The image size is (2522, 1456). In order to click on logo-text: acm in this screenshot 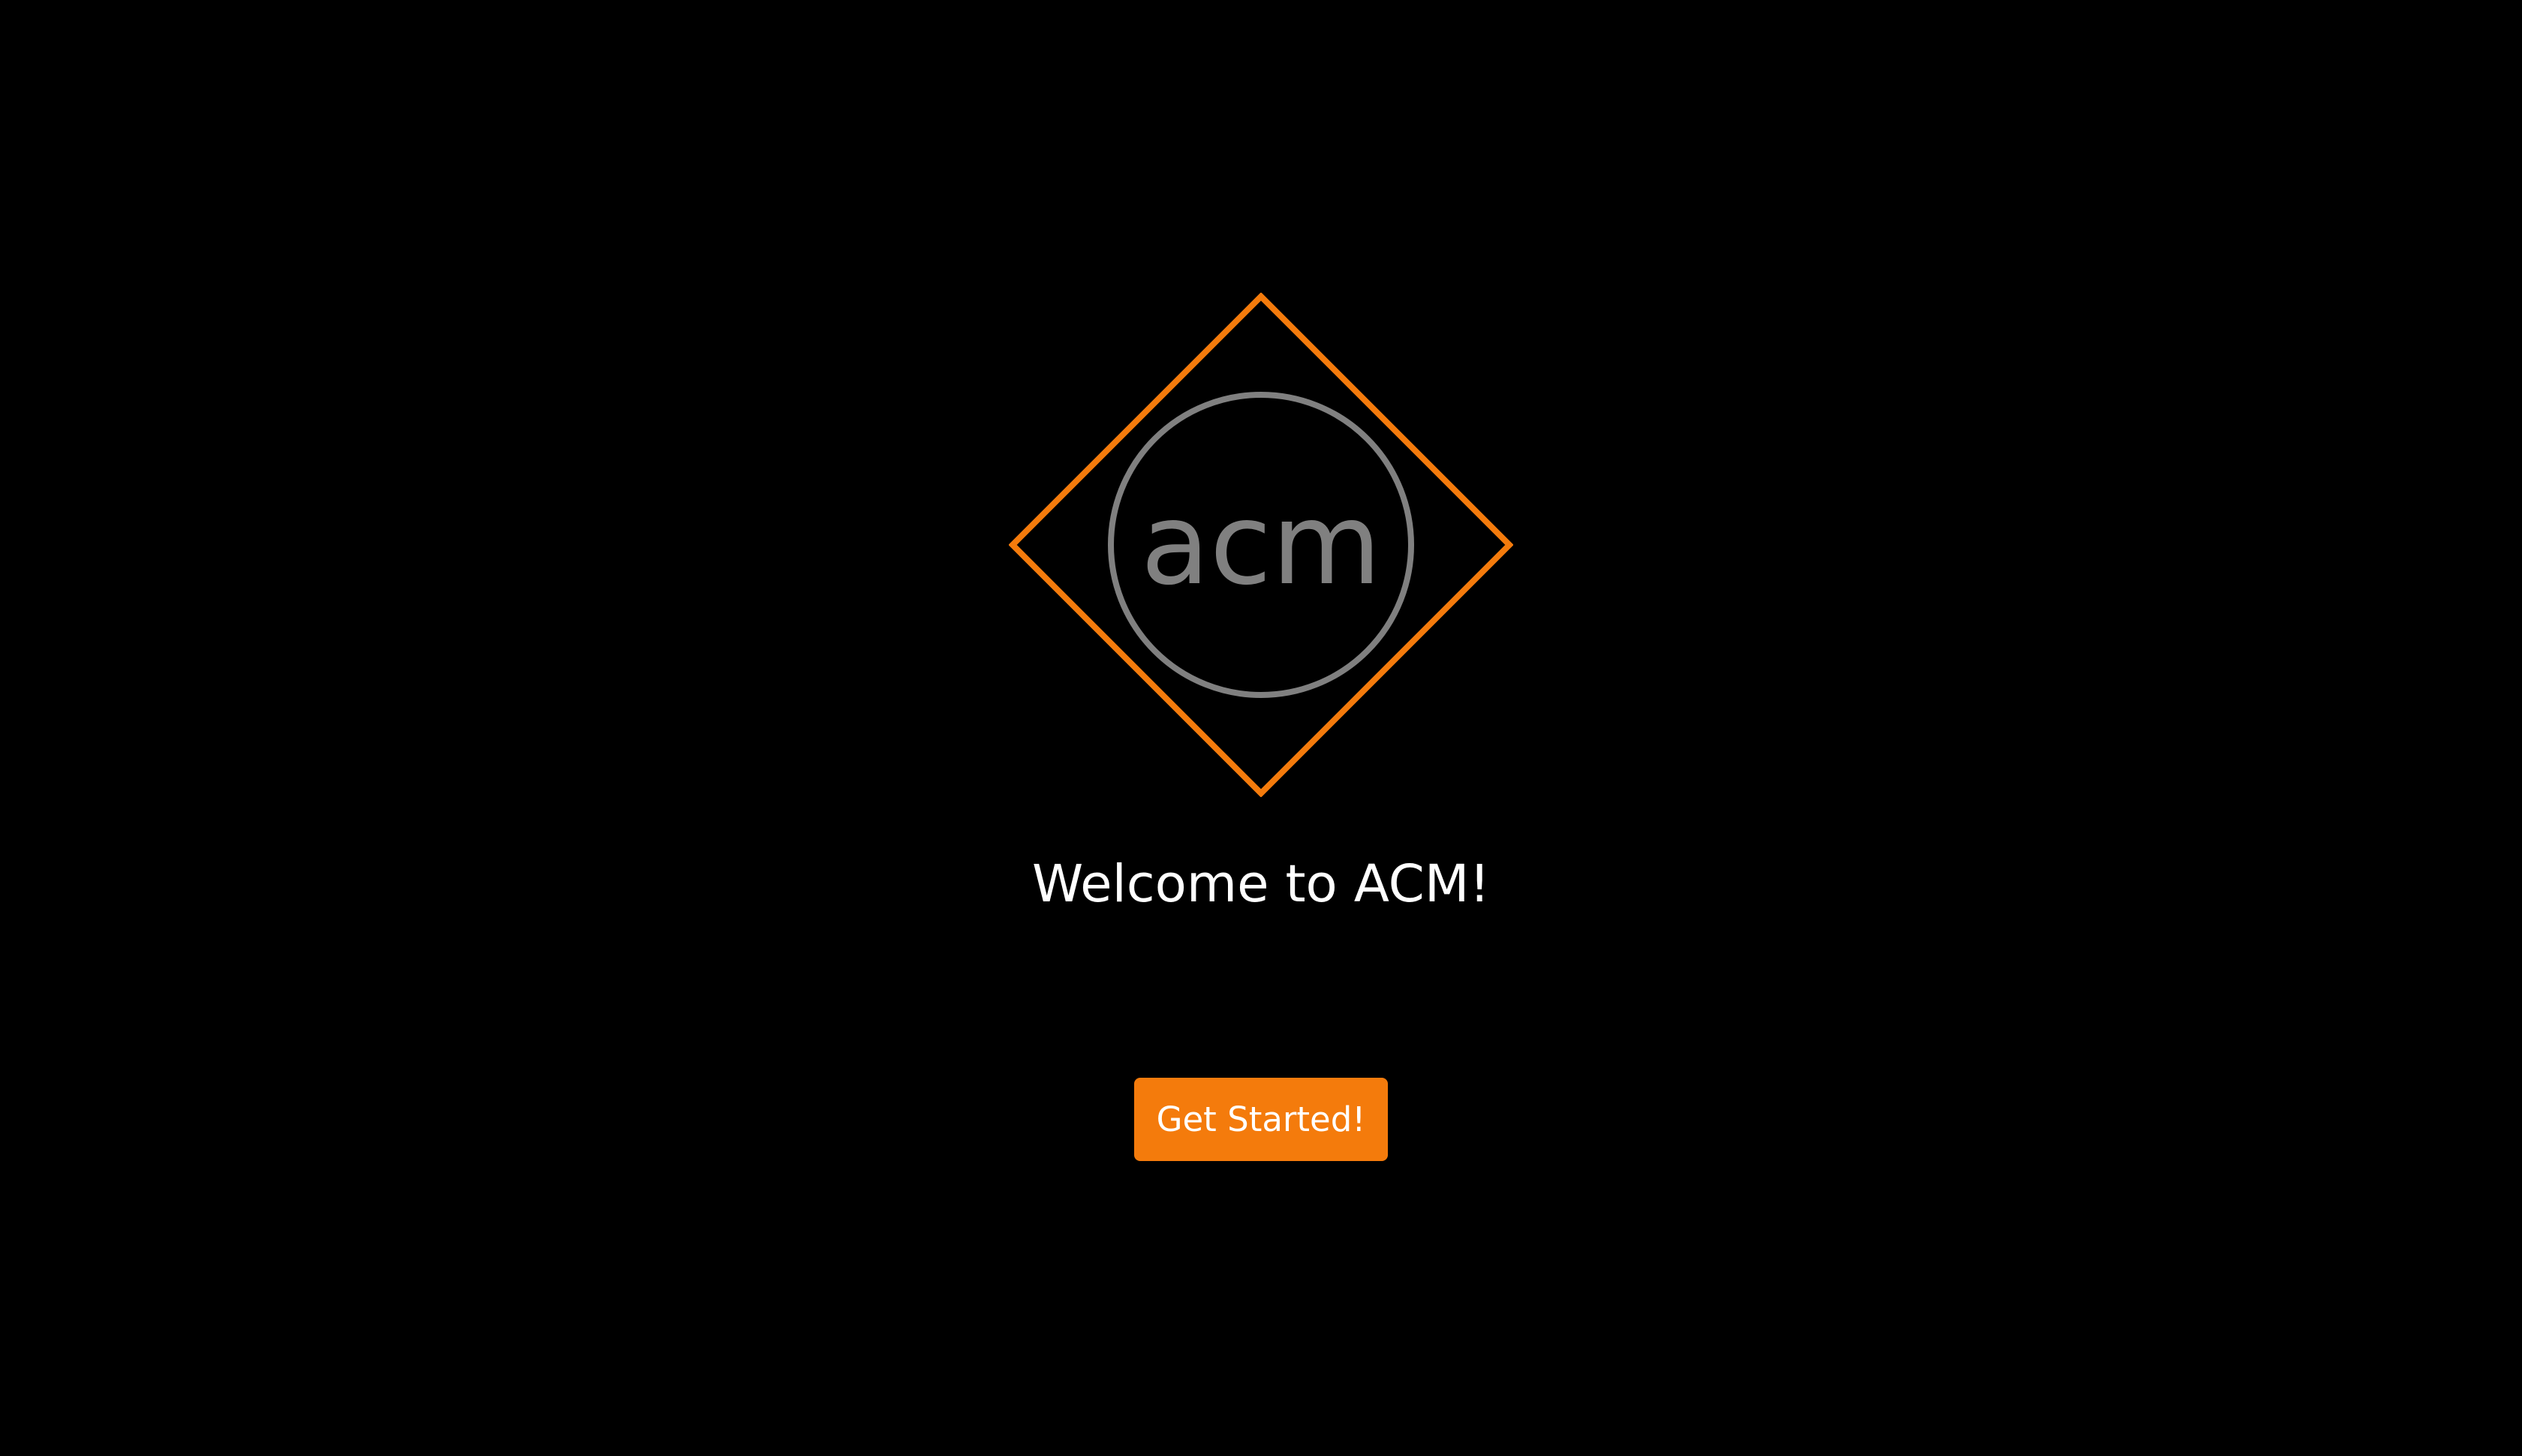, I will do `click(1261, 545)`.